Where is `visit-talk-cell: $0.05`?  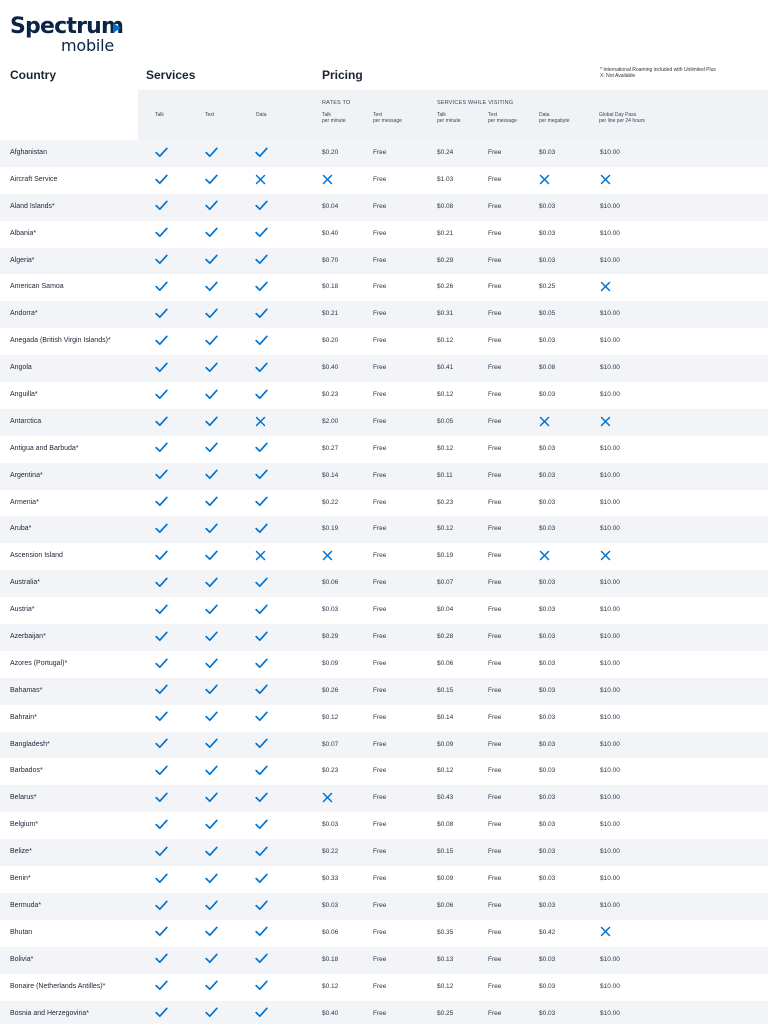
visit-talk-cell: $0.05 is located at coordinates (445, 421).